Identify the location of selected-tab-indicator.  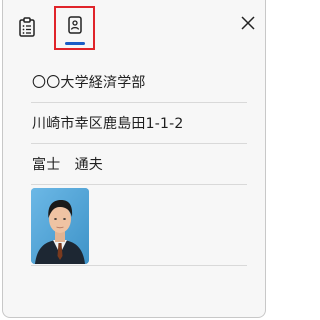
(75, 43).